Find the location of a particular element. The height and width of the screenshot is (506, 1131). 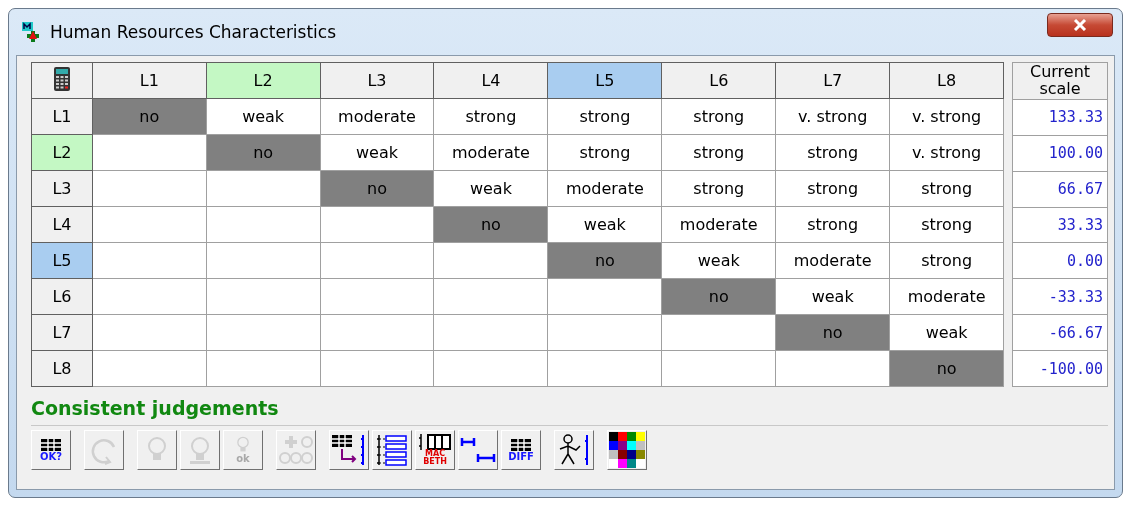

row-header: L2 is located at coordinates (62, 152).